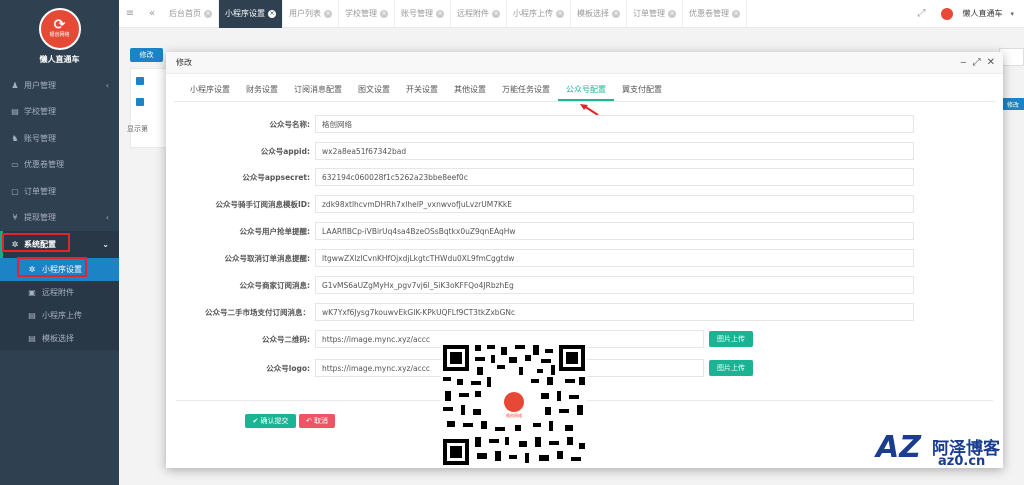 Image resolution: width=1024 pixels, height=485 pixels. What do you see at coordinates (210, 92) in the screenshot?
I see `tab-miniprogram: 小程序设置` at bounding box center [210, 92].